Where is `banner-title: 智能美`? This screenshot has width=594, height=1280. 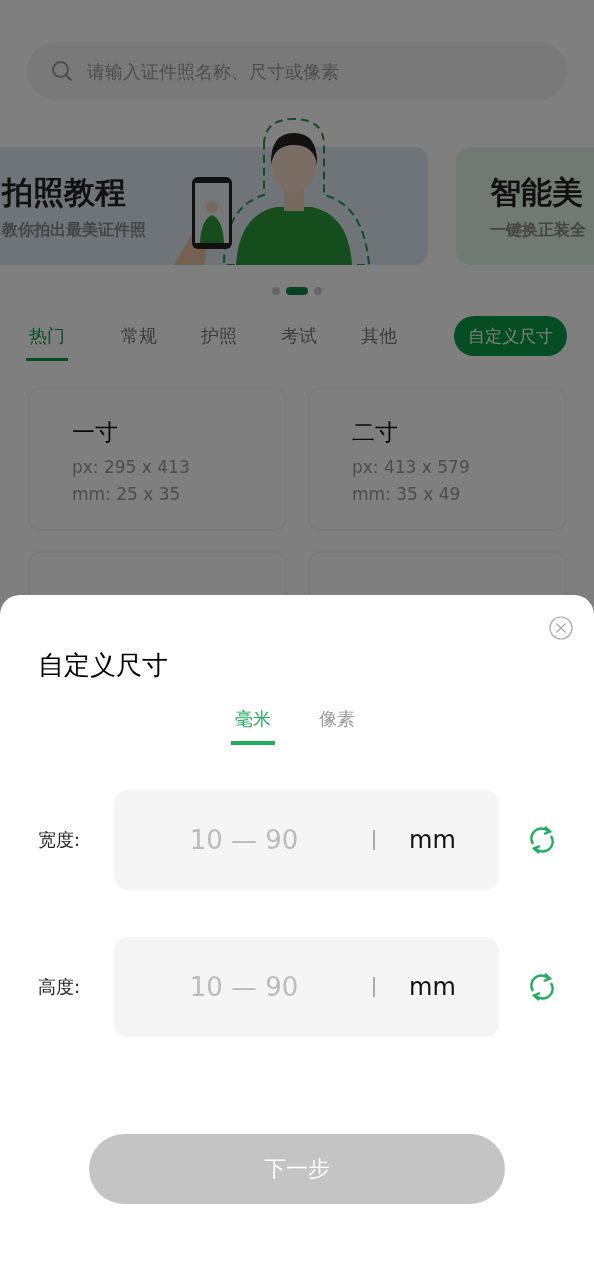 banner-title: 智能美 is located at coordinates (537, 192).